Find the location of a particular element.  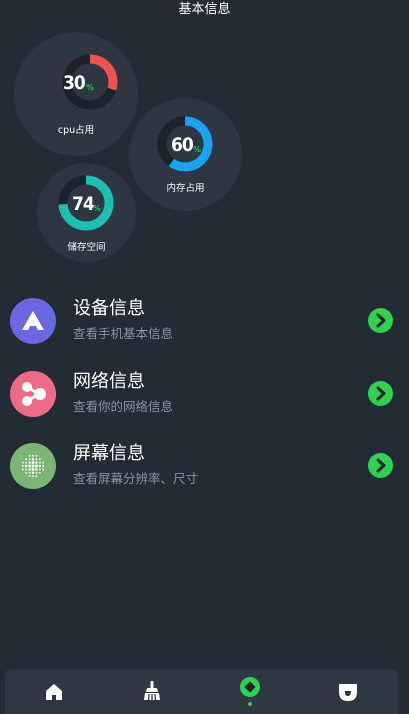

home-icon is located at coordinates (54, 692).